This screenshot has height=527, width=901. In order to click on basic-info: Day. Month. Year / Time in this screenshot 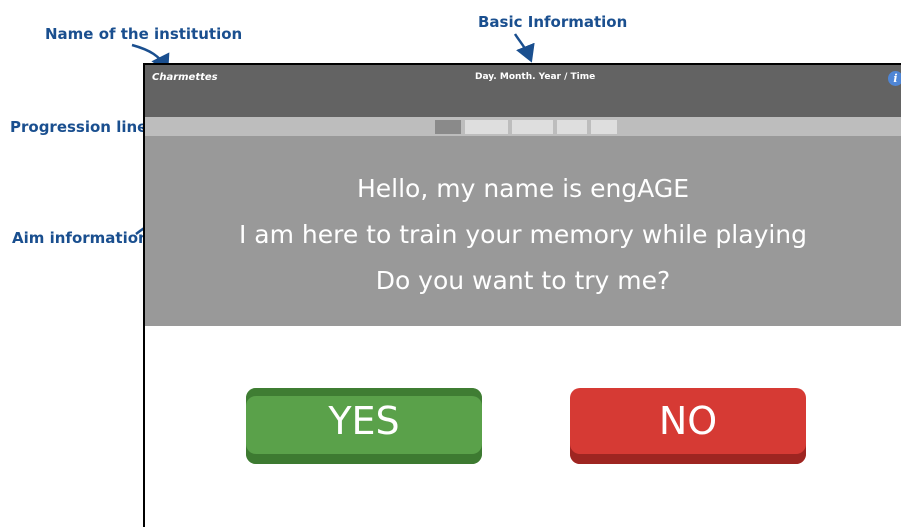, I will do `click(535, 77)`.